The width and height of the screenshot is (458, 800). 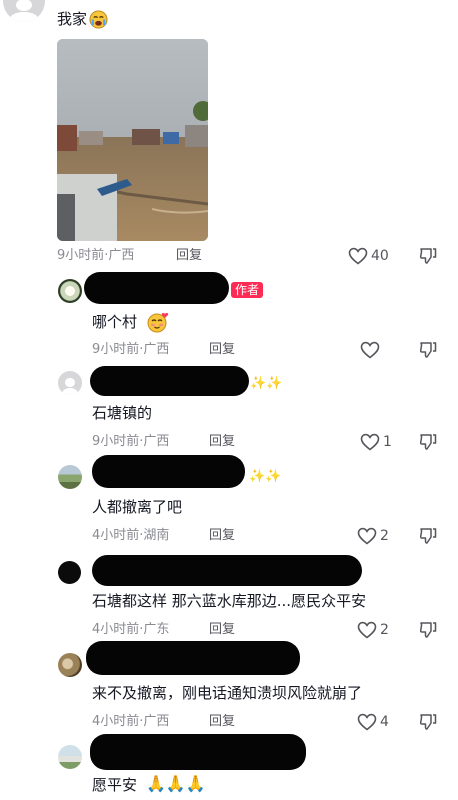 I want to click on comment-text: 哪个村, so click(x=115, y=322).